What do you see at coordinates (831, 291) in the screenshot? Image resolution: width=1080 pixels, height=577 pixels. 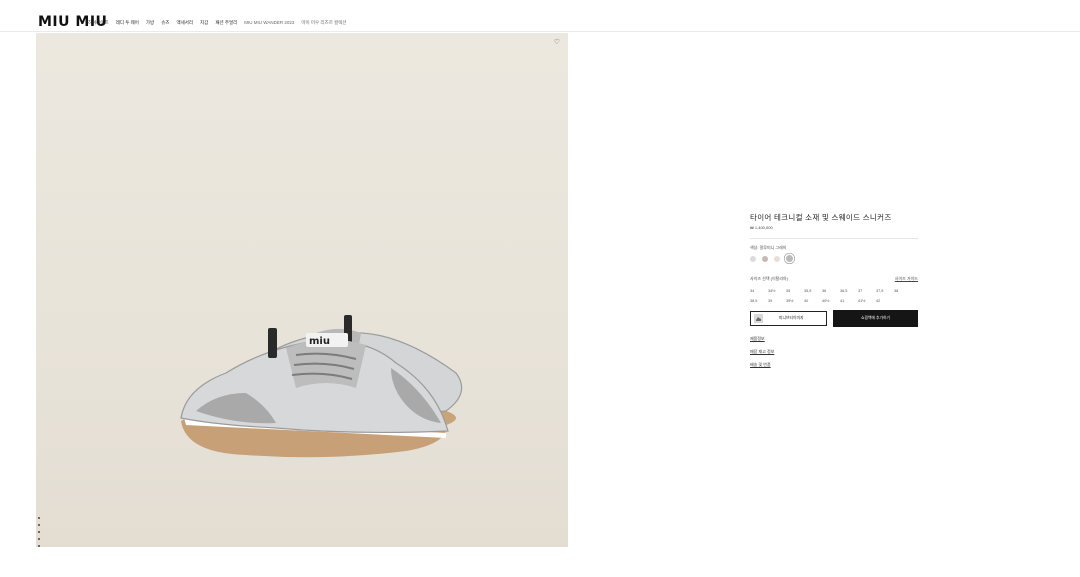 I see `size-option: 36` at bounding box center [831, 291].